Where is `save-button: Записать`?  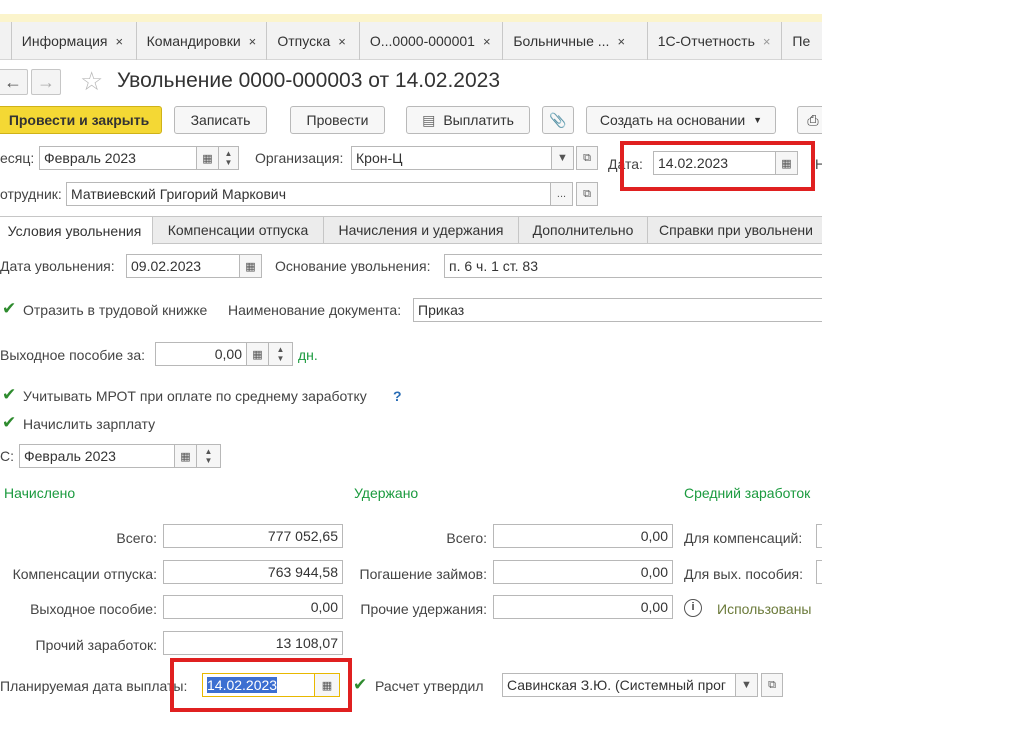 save-button: Записать is located at coordinates (220, 120).